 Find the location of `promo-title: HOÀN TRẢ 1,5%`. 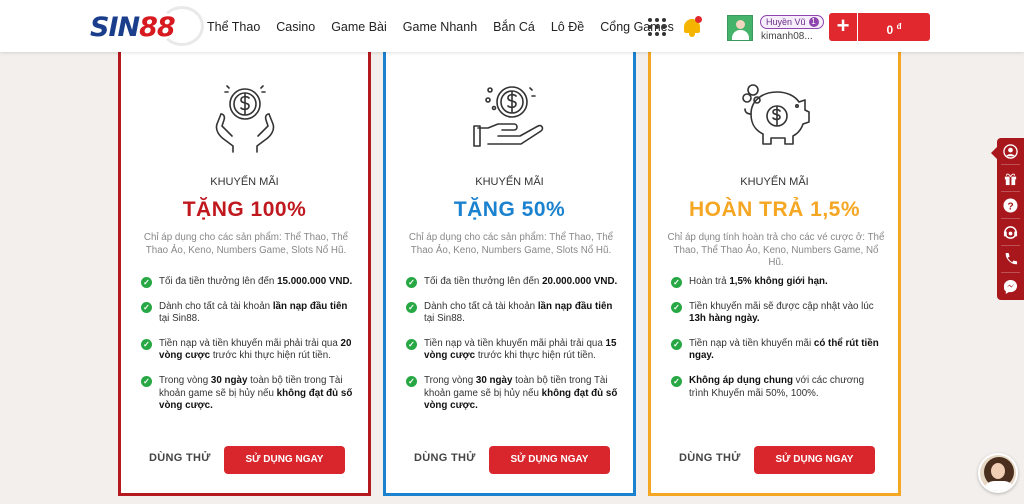

promo-title: HOÀN TRẢ 1,5% is located at coordinates (774, 209).